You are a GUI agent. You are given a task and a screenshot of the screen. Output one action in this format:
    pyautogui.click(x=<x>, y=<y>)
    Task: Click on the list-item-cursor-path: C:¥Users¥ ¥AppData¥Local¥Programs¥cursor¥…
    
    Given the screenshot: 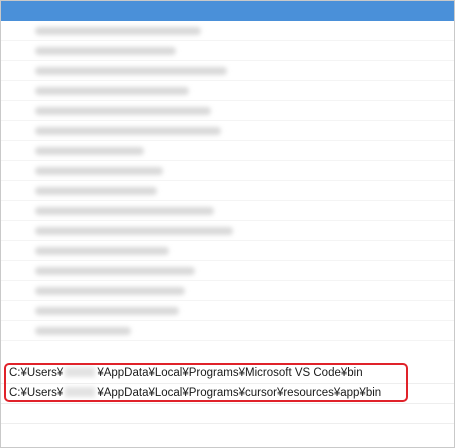 What is the action you would take?
    pyautogui.click(x=227, y=394)
    